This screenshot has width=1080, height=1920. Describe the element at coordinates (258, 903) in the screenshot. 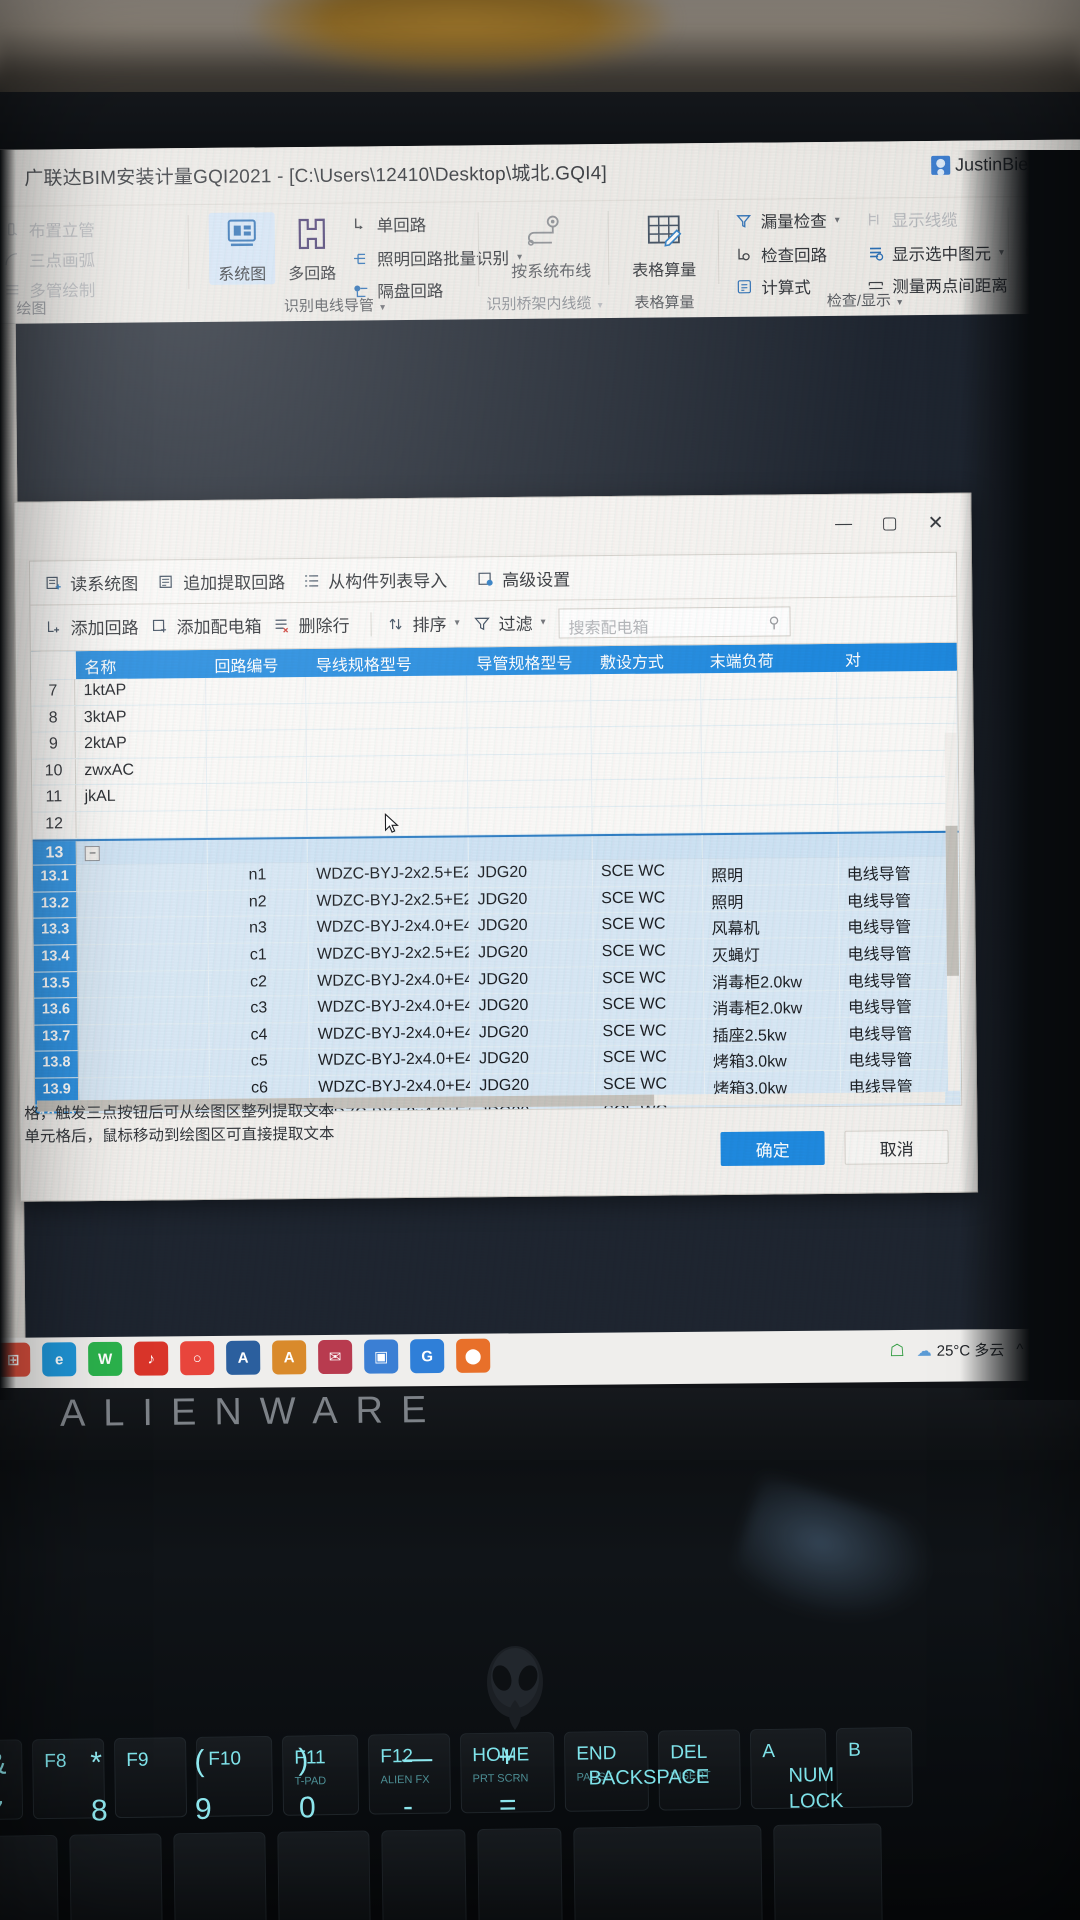

I see `cell-circuit-number: n2` at that location.